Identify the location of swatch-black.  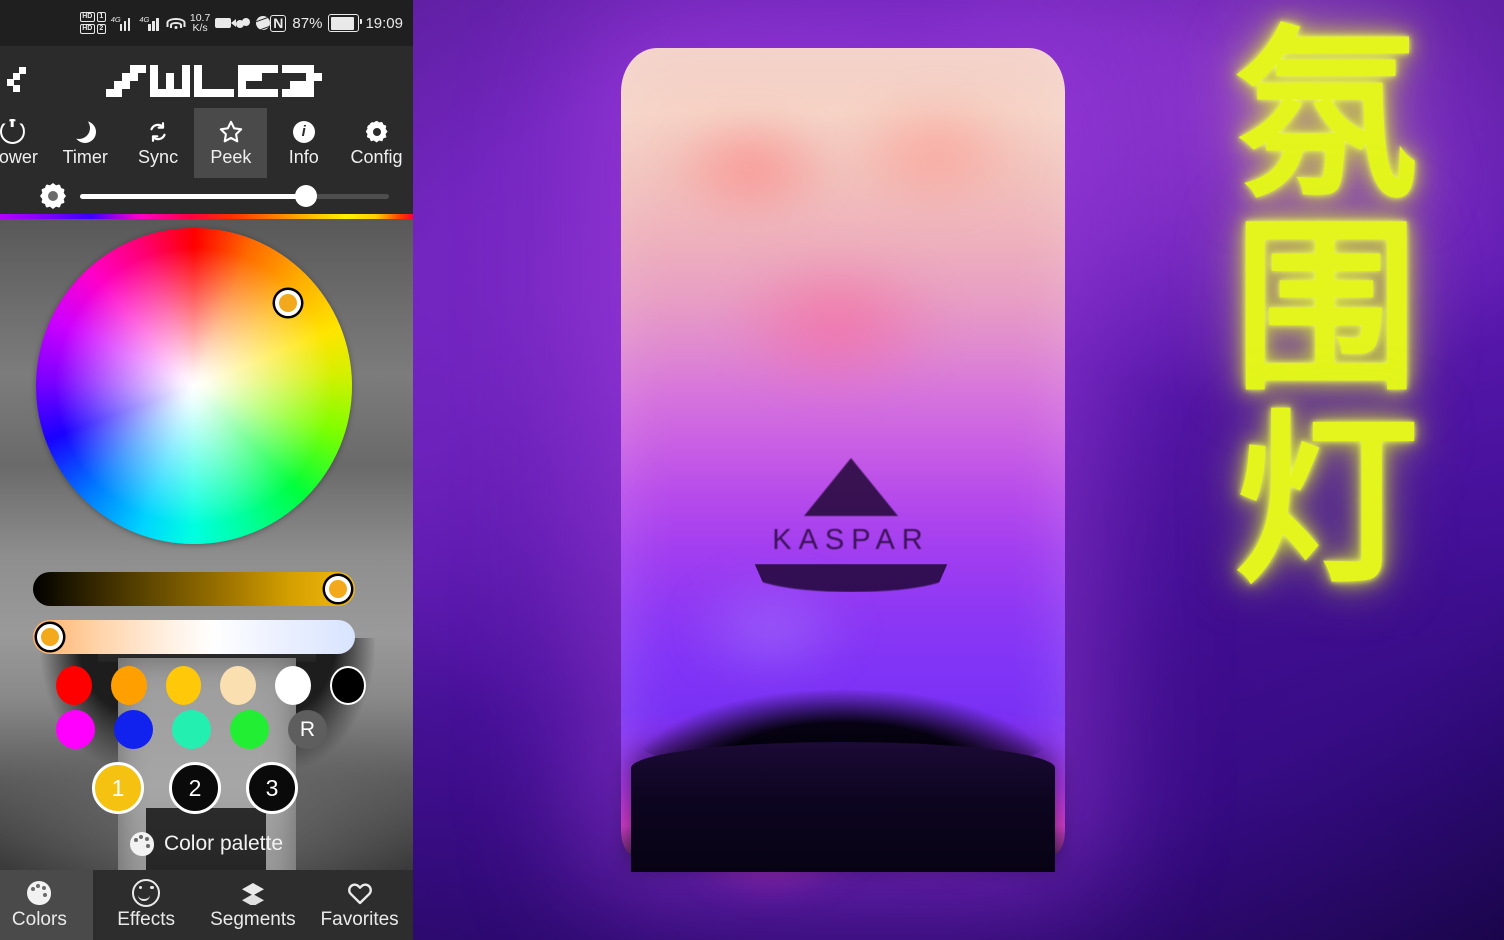
(348, 685).